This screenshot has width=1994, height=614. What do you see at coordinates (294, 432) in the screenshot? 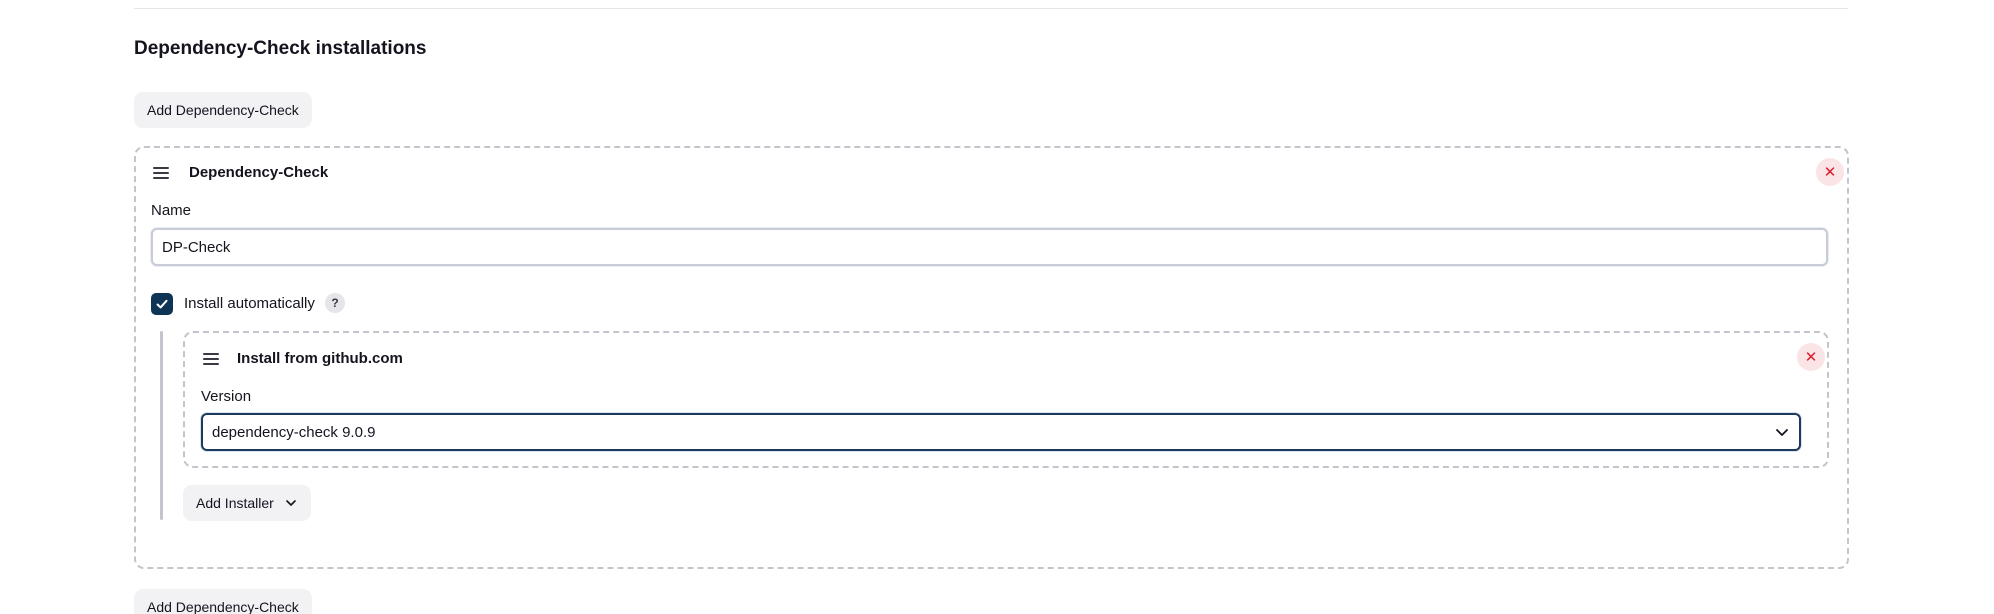
I see `version-selected-value: dependency-check 9.0.9` at bounding box center [294, 432].